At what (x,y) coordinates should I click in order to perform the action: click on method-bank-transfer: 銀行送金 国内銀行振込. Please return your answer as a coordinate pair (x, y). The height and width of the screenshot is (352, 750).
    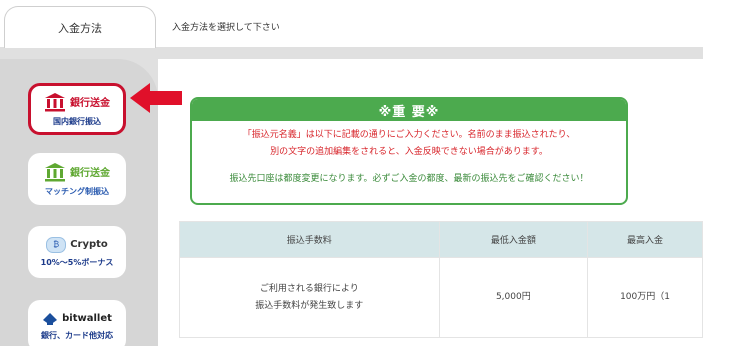
    Looking at the image, I should click on (77, 109).